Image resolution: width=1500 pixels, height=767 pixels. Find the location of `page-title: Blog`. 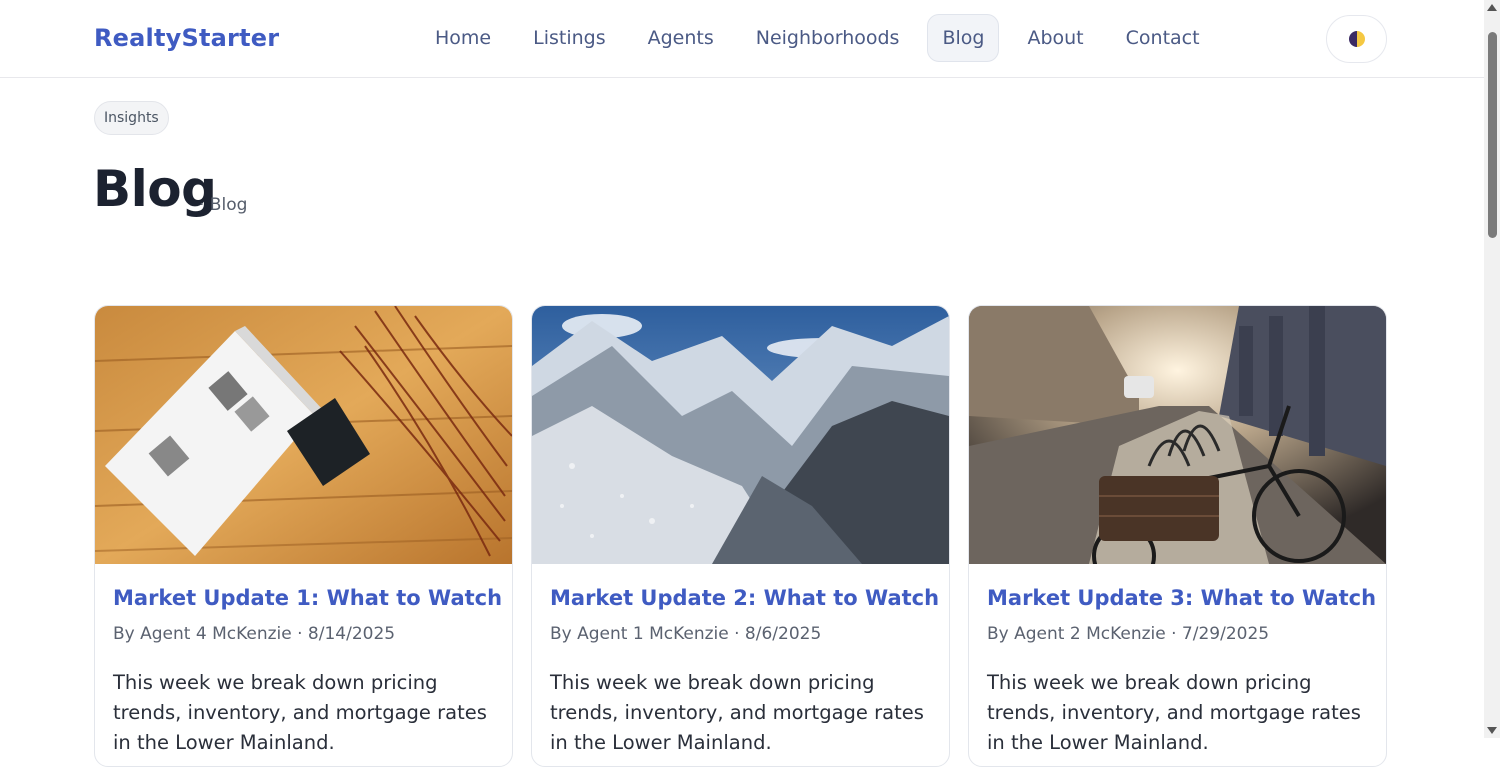

page-title: Blog is located at coordinates (155, 189).